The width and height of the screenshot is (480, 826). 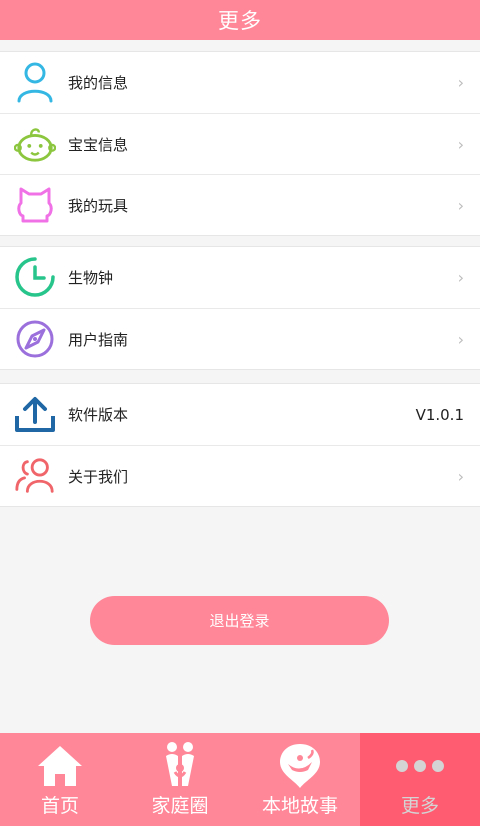 I want to click on menu-item-label: 生物钟, so click(x=91, y=278).